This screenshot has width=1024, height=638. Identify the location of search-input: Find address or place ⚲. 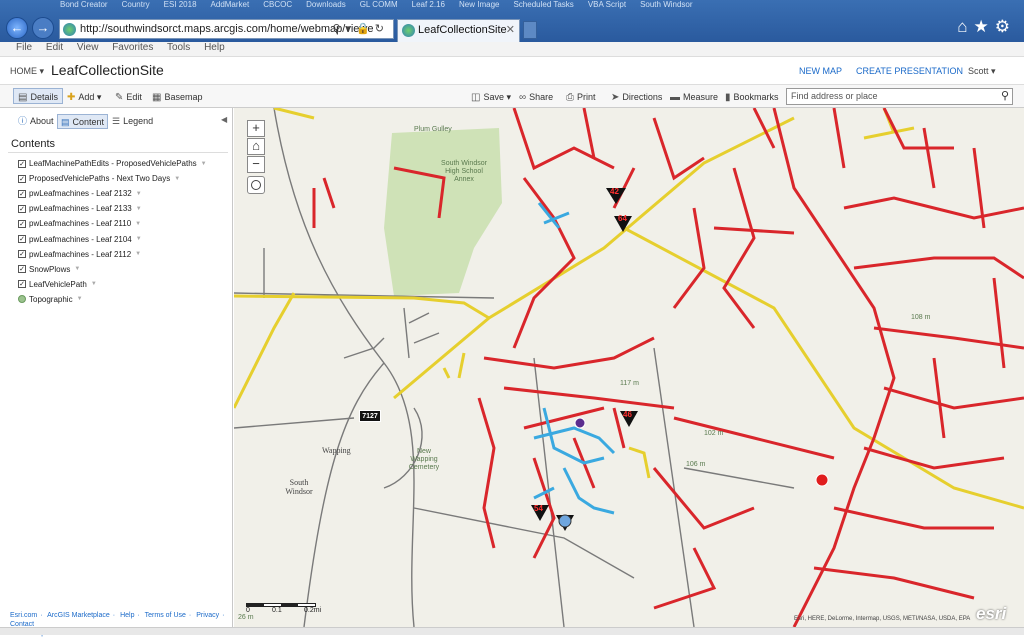
(899, 96).